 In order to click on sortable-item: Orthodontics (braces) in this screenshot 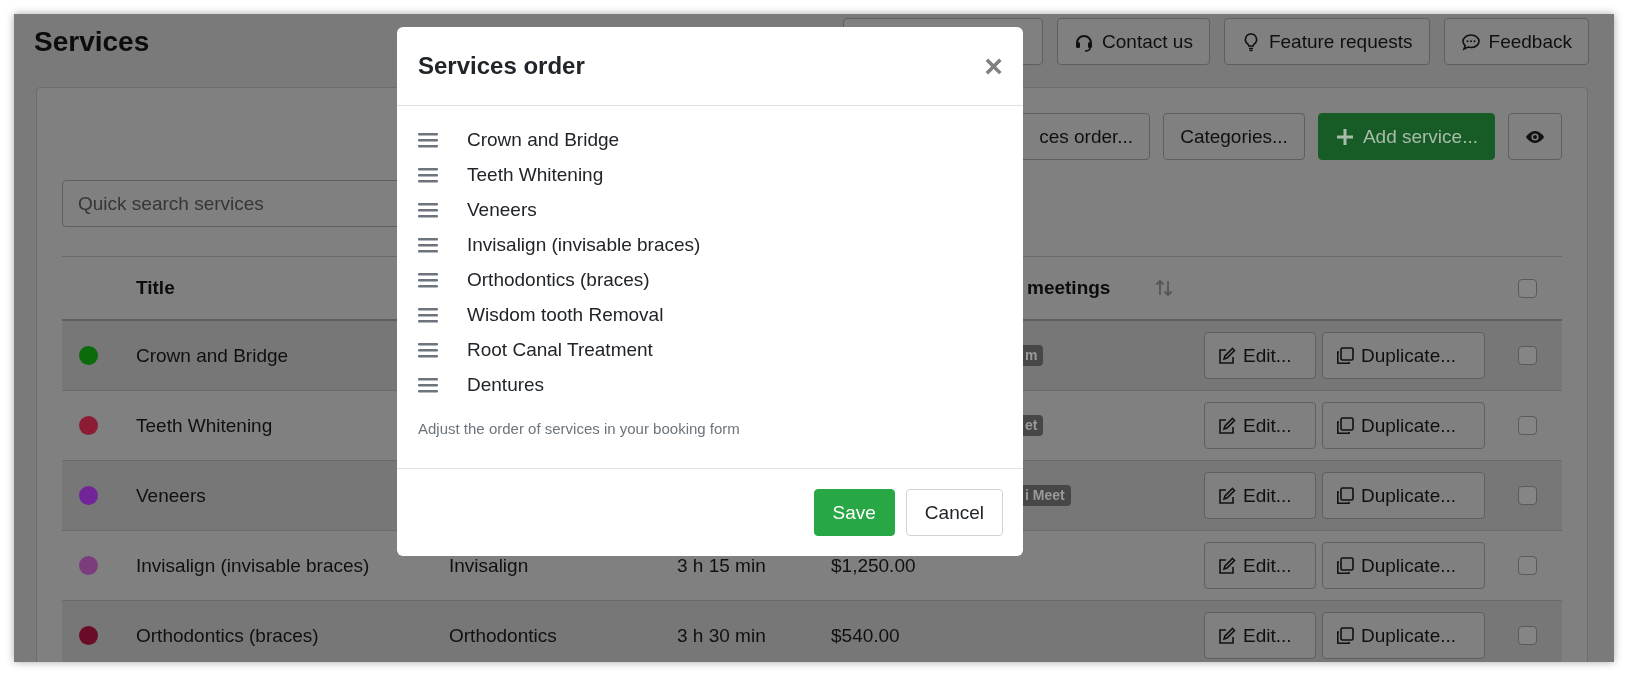, I will do `click(558, 279)`.